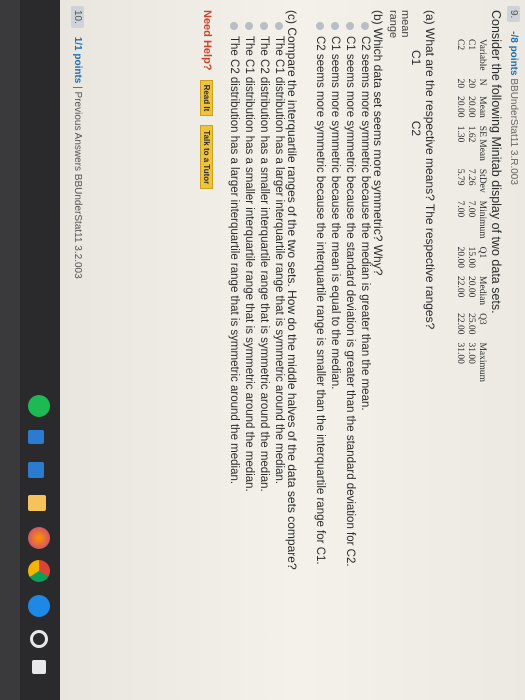 This screenshot has width=525, height=700. I want to click on table-cell: 7.26, so click(471, 177).